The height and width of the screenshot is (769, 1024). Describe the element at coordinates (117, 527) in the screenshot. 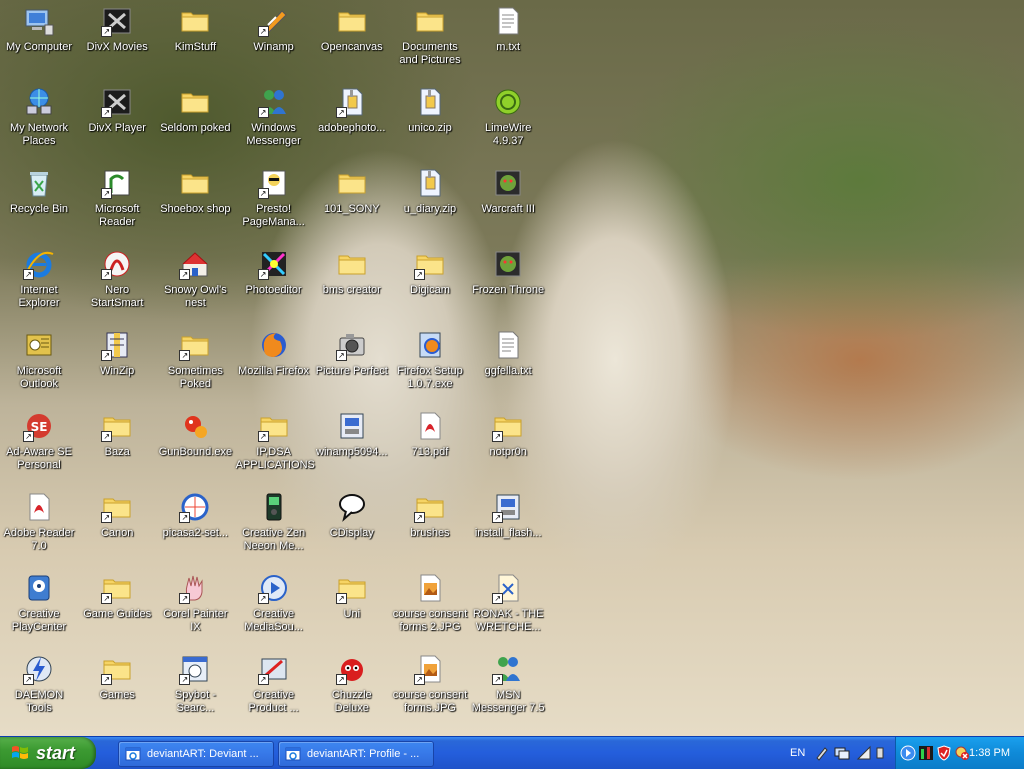

I see `desktop-icon-canon: ↗ Canon` at that location.